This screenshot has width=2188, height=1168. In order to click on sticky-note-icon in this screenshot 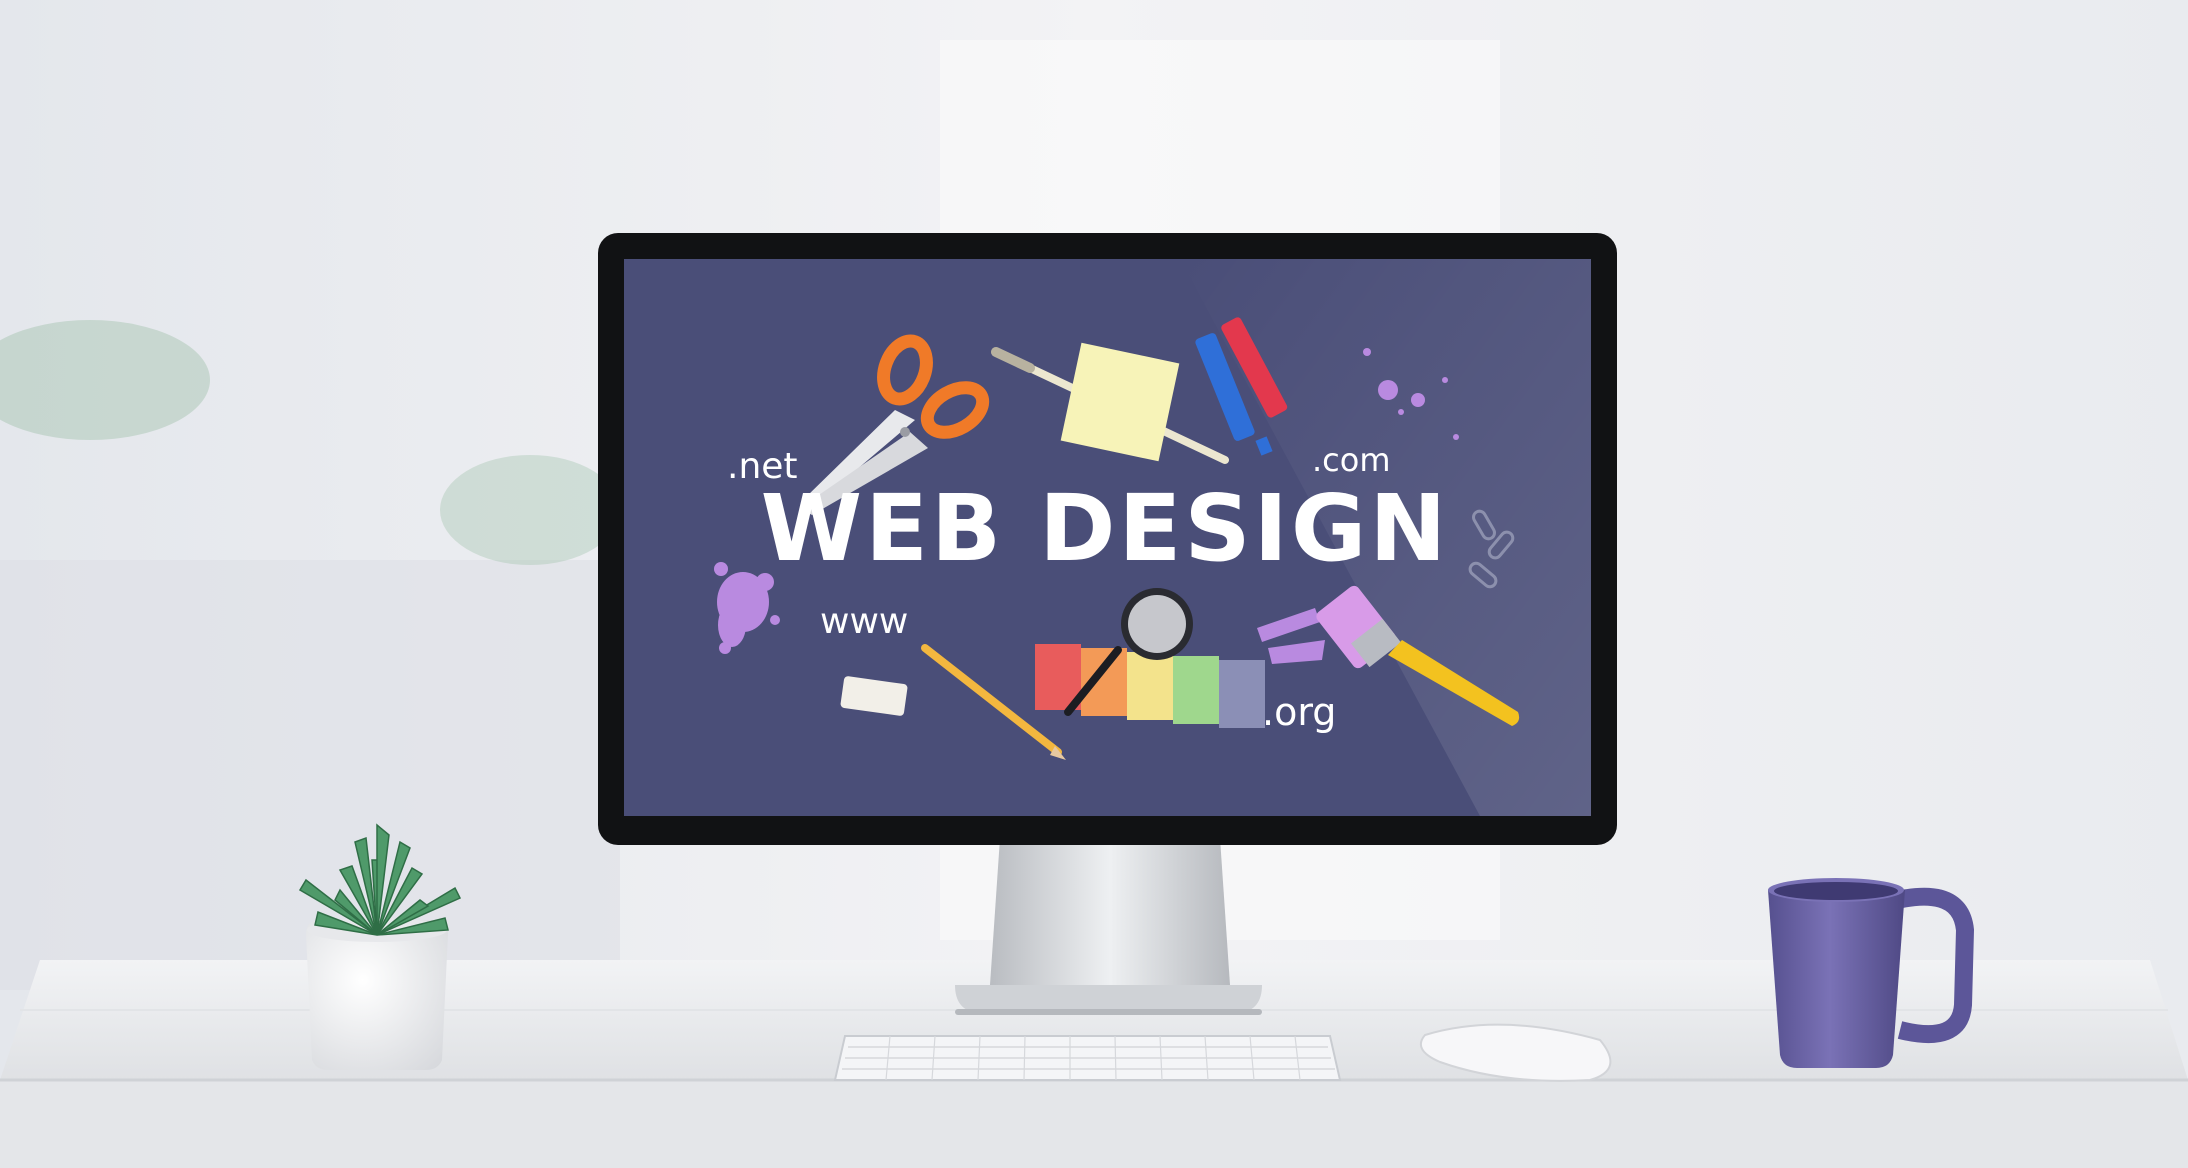, I will do `click(1120, 402)`.